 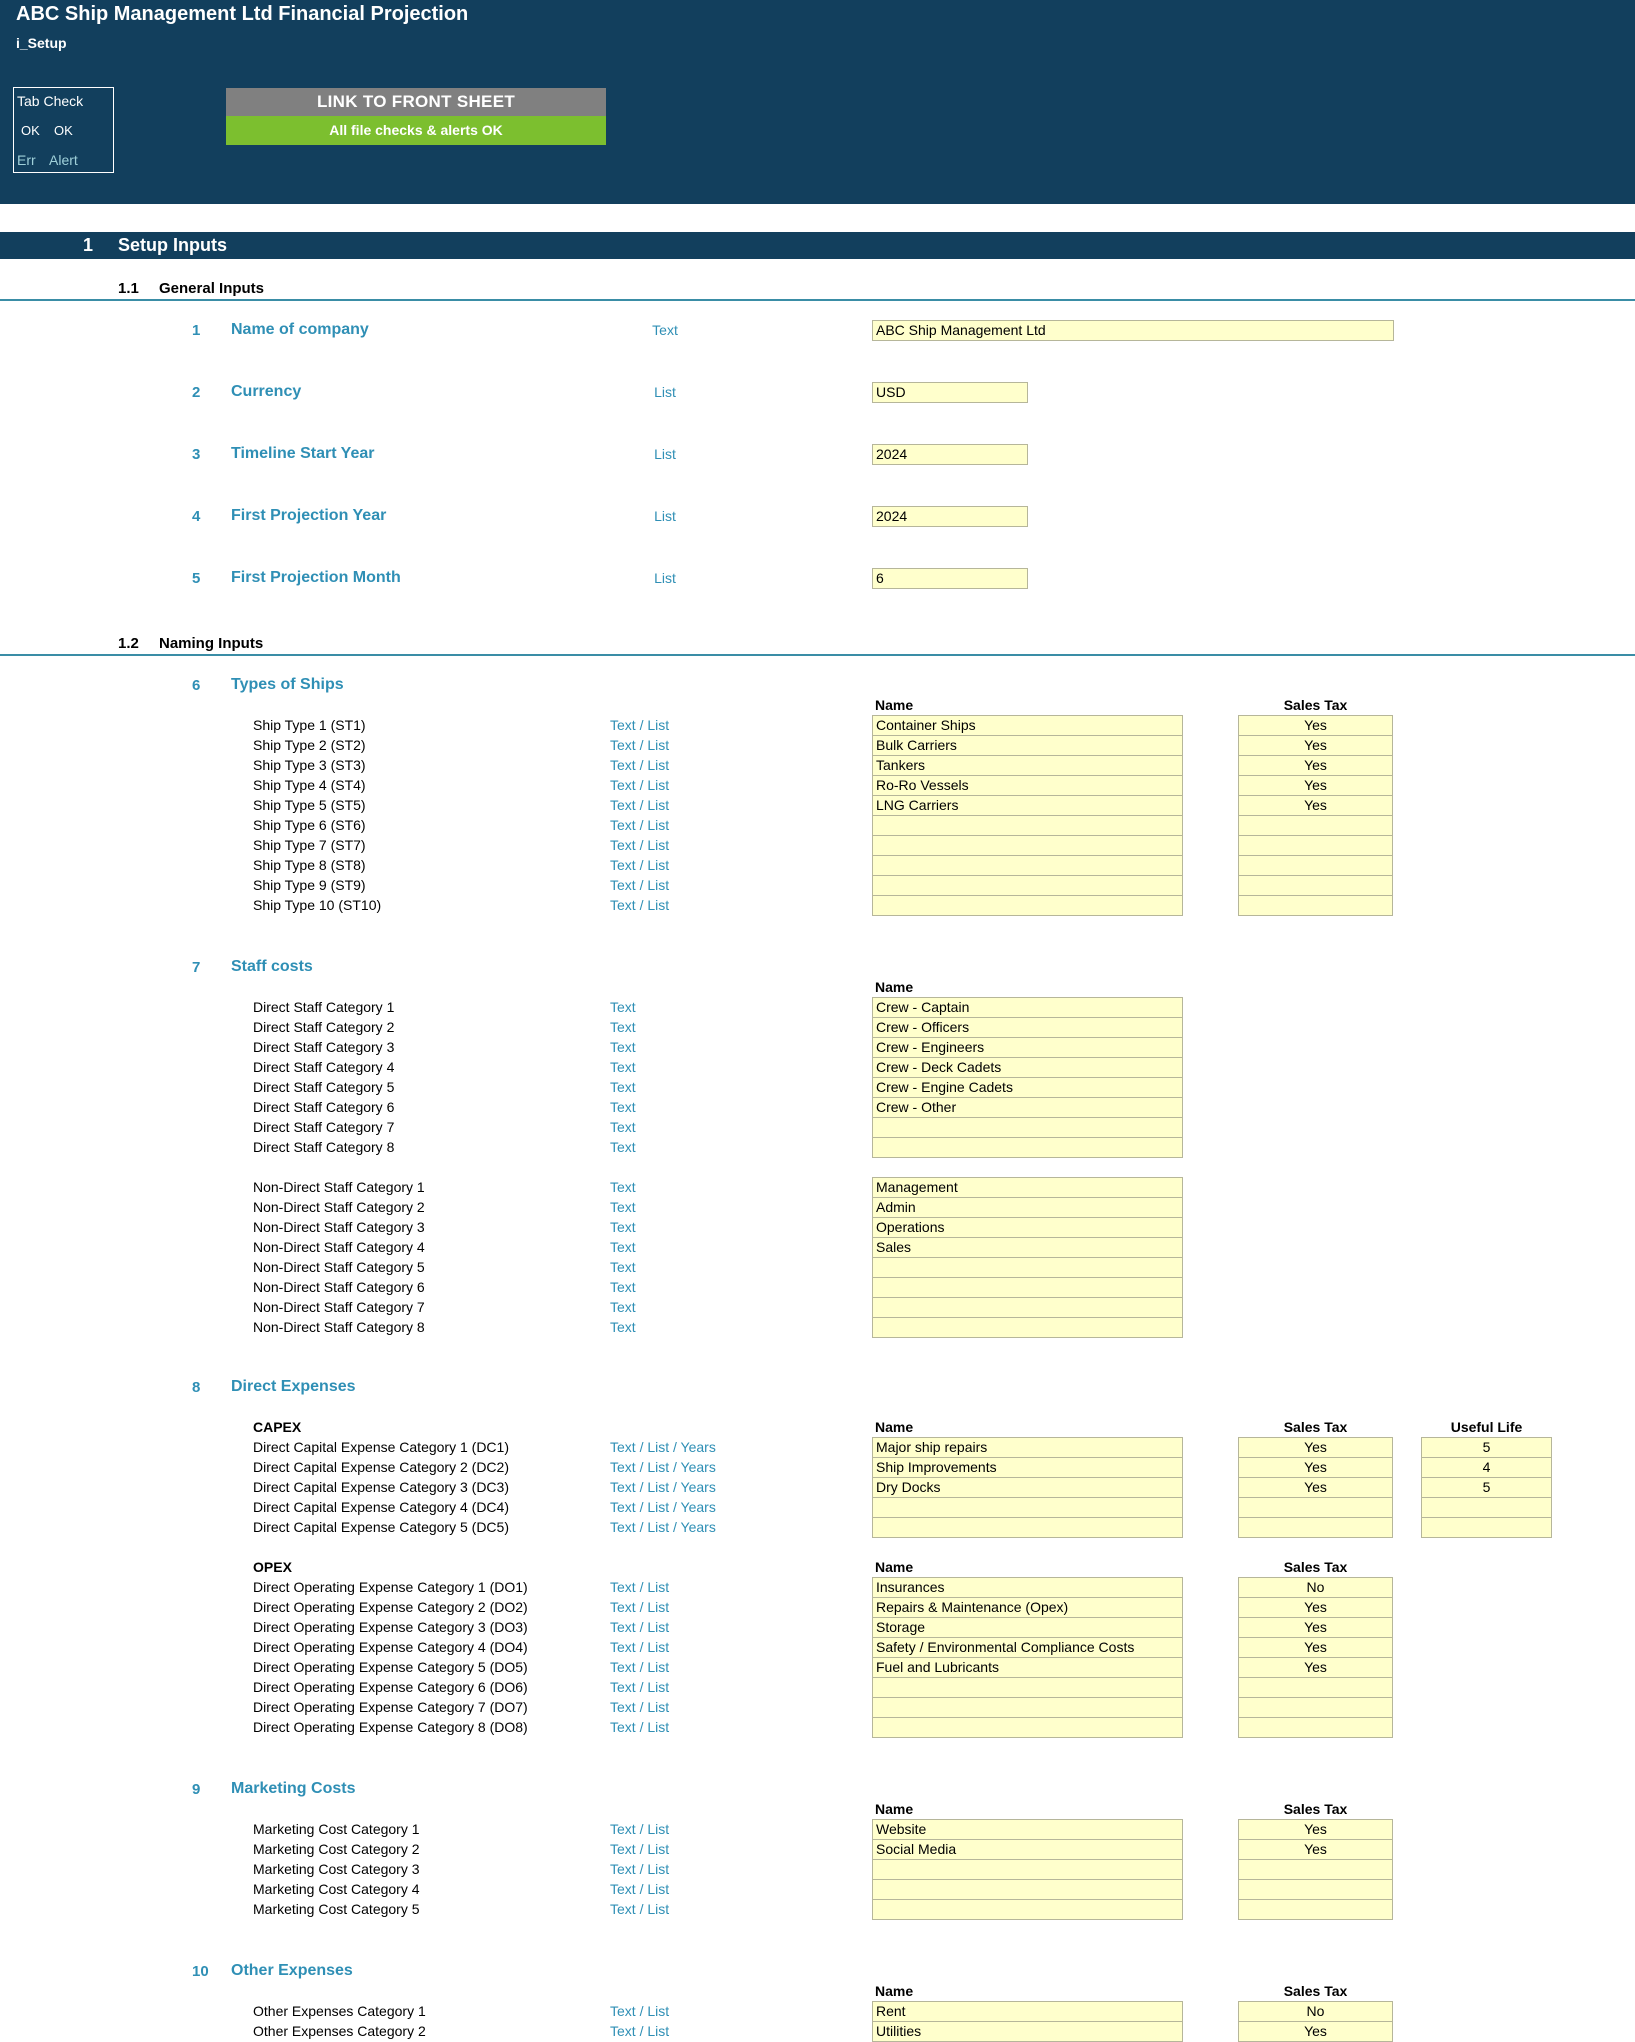 I want to click on name-input-cell: Operations, so click(x=1027, y=1227).